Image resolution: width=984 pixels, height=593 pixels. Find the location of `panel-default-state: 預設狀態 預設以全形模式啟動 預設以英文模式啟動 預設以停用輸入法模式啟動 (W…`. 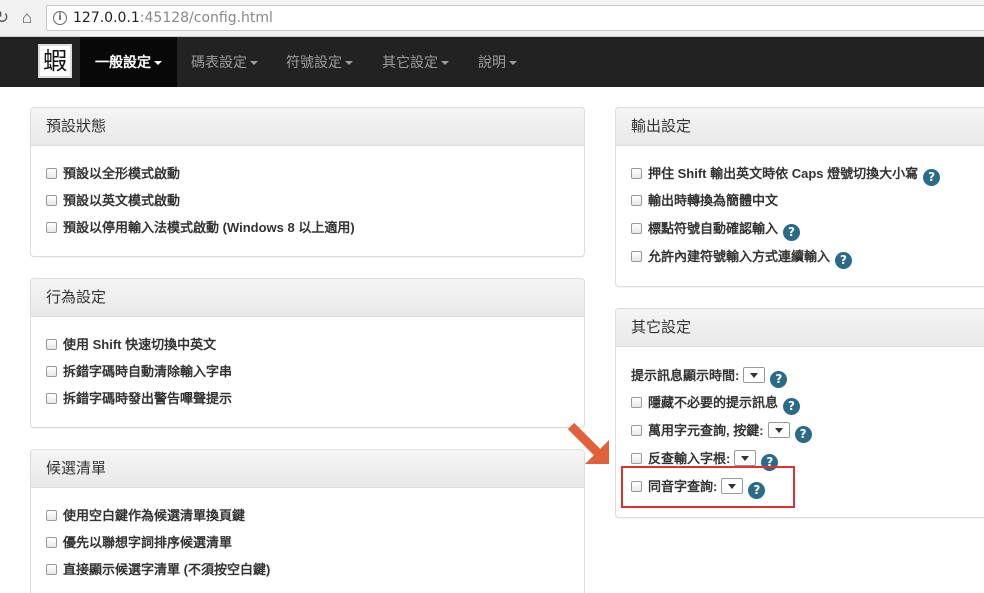

panel-default-state: 預設狀態 預設以全形模式啟動 預設以英文模式啟動 預設以停用輸入法模式啟動 (W… is located at coordinates (307, 182).